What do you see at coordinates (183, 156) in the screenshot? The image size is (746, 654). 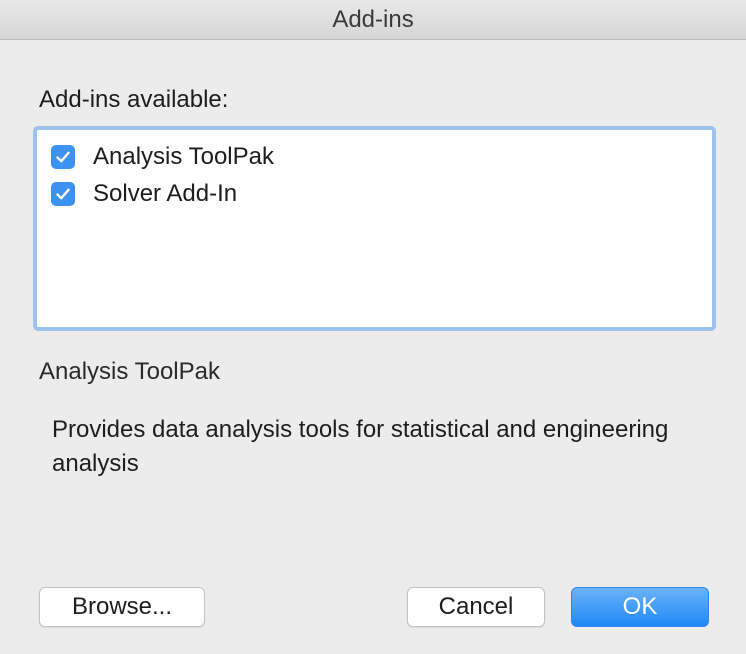 I see `list-item-label: Analysis ToolPak` at bounding box center [183, 156].